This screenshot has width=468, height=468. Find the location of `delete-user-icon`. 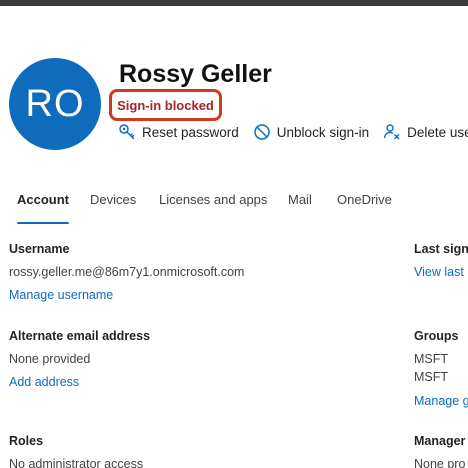

delete-user-icon is located at coordinates (392, 132).